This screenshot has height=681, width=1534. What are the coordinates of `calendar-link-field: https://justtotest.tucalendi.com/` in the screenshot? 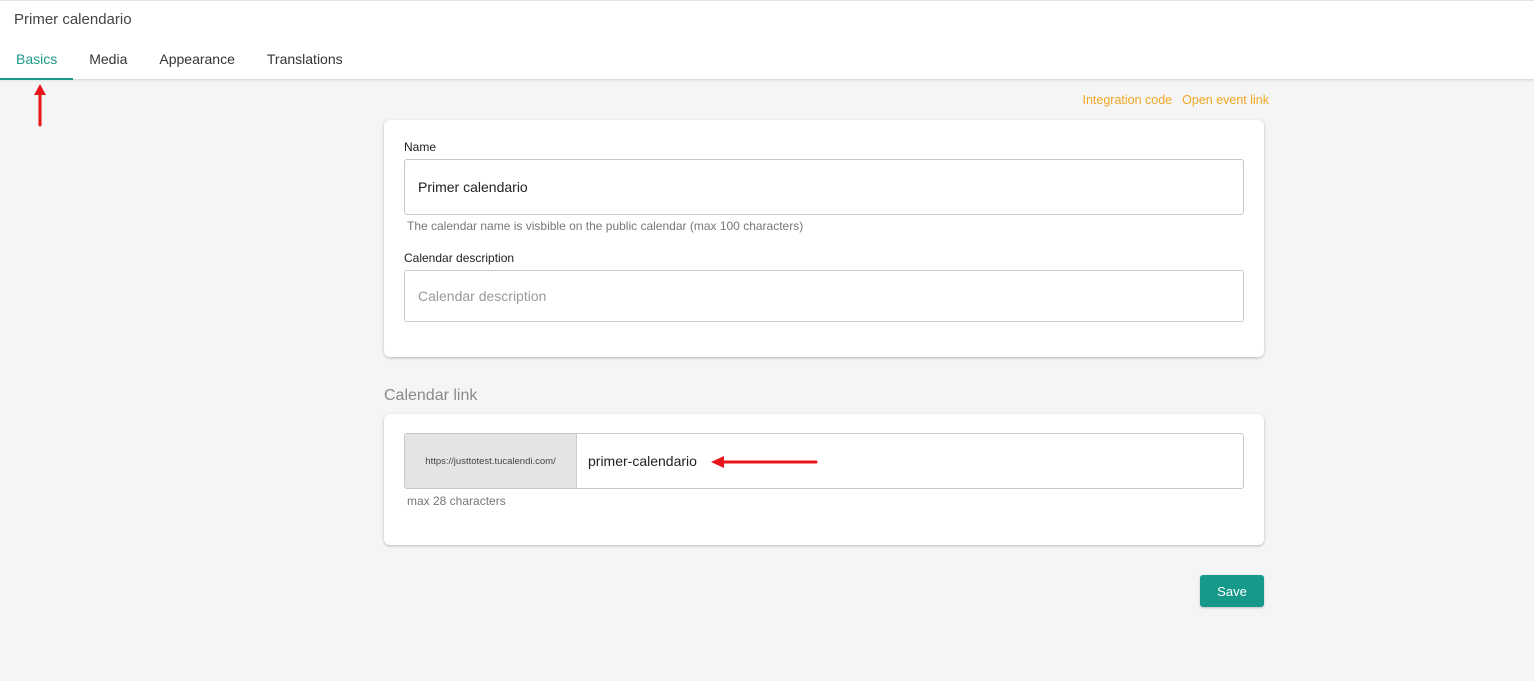 It's located at (824, 461).